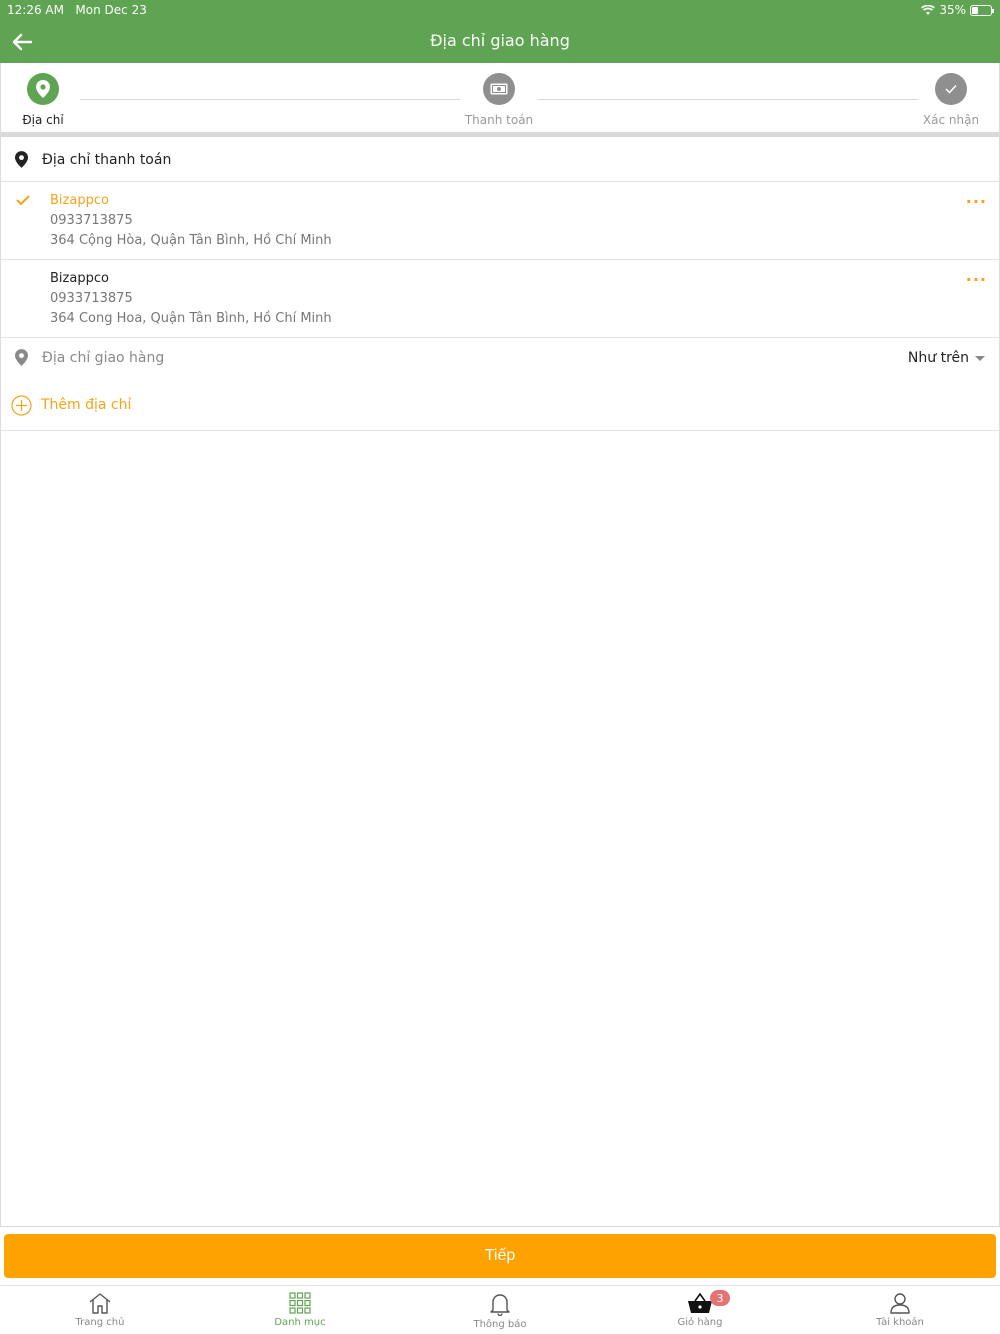 The image size is (1000, 1334). What do you see at coordinates (107, 160) in the screenshot?
I see `billing-address-label: Địa chỉ thanh toán` at bounding box center [107, 160].